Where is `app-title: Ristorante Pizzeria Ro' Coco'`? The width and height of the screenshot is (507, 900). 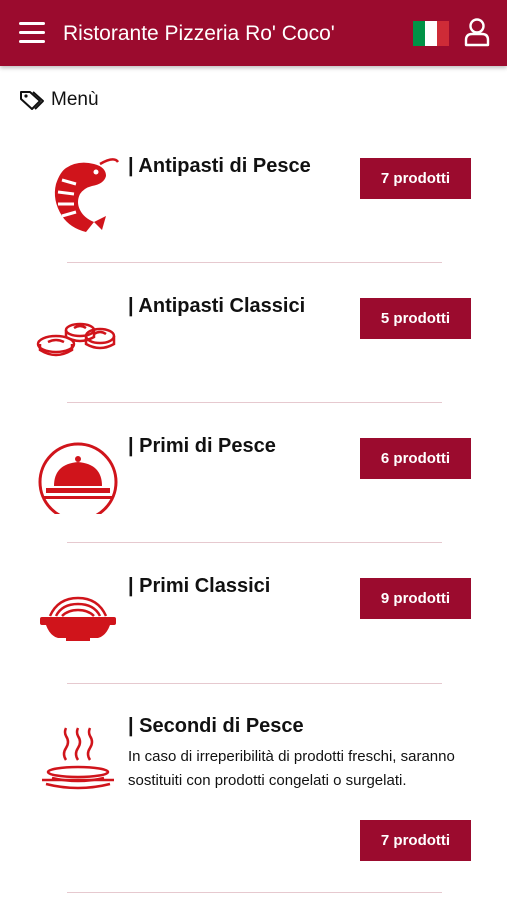
app-title: Ristorante Pizzeria Ro' Coco' is located at coordinates (199, 33).